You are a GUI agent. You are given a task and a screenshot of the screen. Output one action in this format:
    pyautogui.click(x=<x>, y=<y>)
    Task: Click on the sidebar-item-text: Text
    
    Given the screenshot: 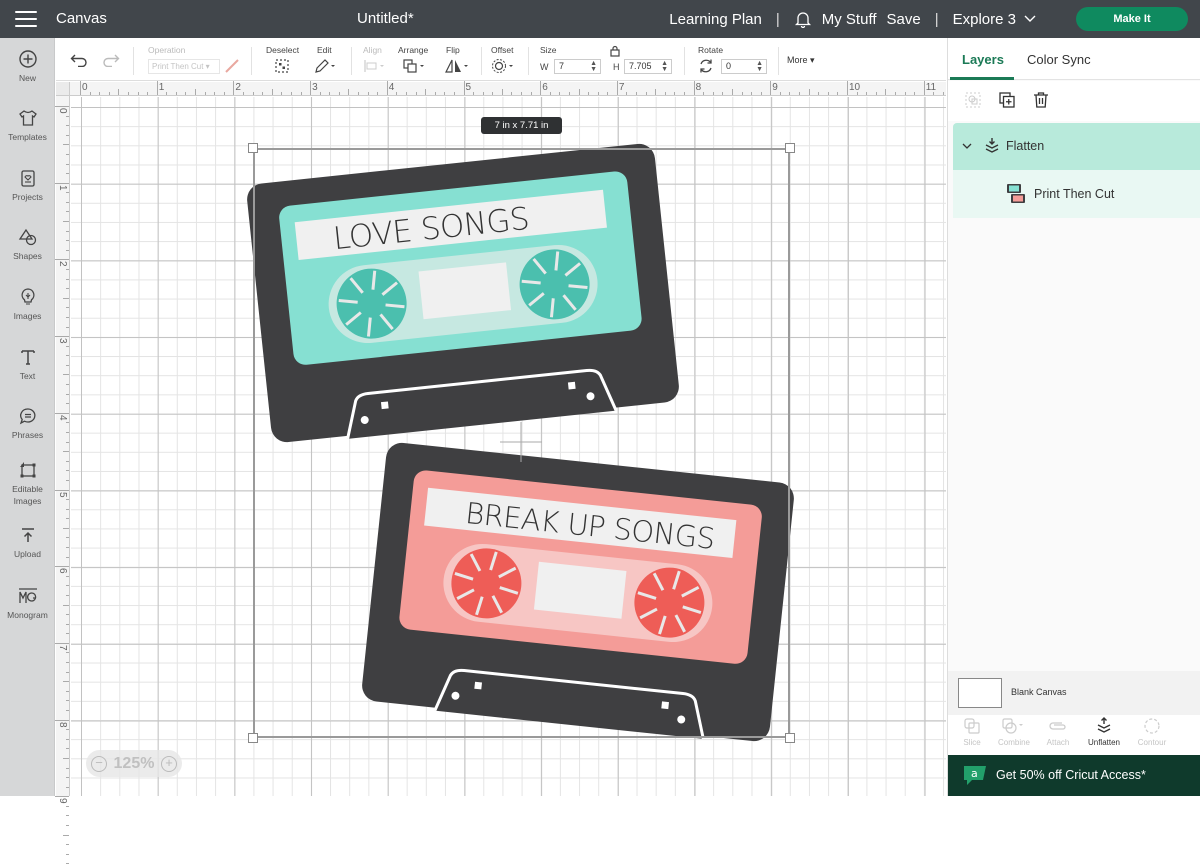 What is the action you would take?
    pyautogui.click(x=27, y=364)
    